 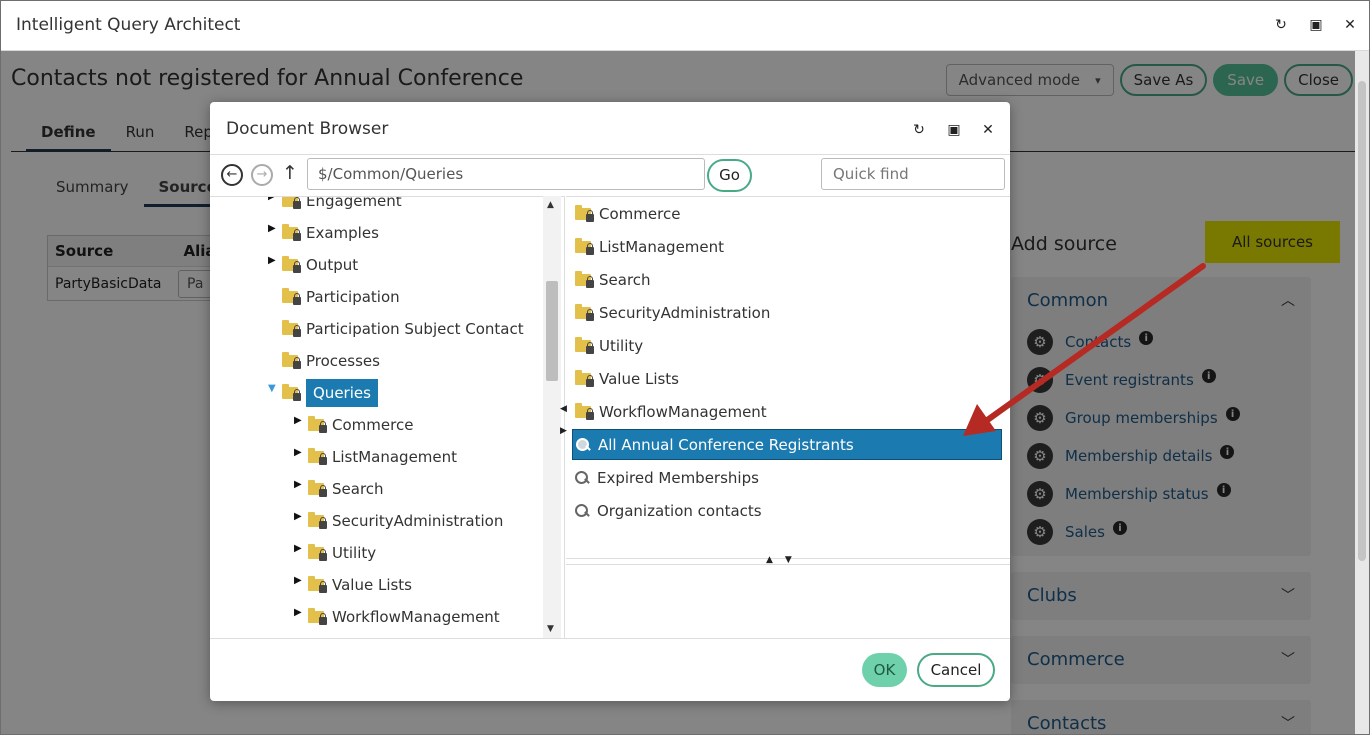 What do you see at coordinates (787, 246) in the screenshot?
I see `folder-list-item: ListManagement` at bounding box center [787, 246].